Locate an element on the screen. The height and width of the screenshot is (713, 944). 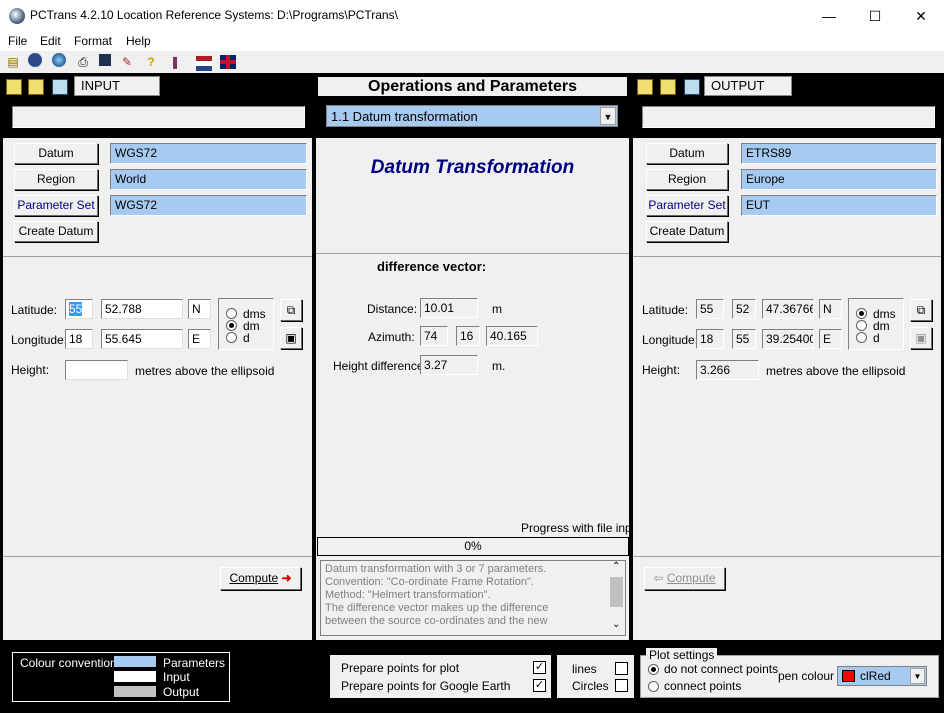
no-connect-radio is located at coordinates (653, 669).